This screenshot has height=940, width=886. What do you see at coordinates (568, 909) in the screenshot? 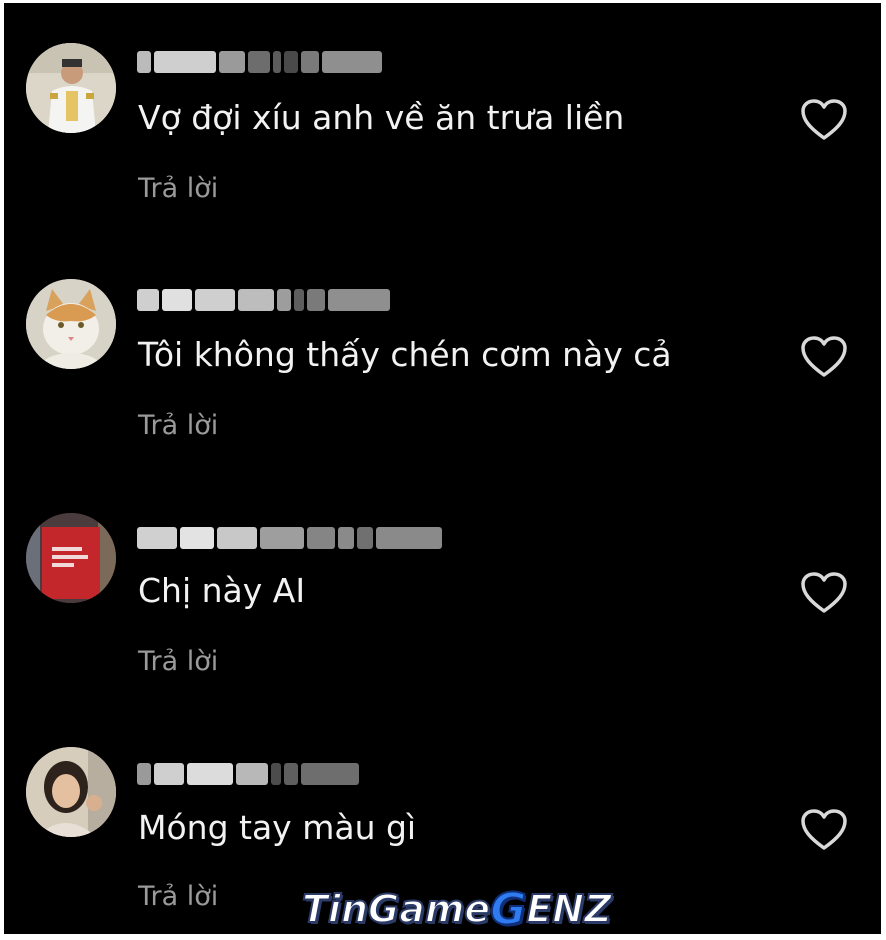
I see `watermark-part: ENZ` at bounding box center [568, 909].